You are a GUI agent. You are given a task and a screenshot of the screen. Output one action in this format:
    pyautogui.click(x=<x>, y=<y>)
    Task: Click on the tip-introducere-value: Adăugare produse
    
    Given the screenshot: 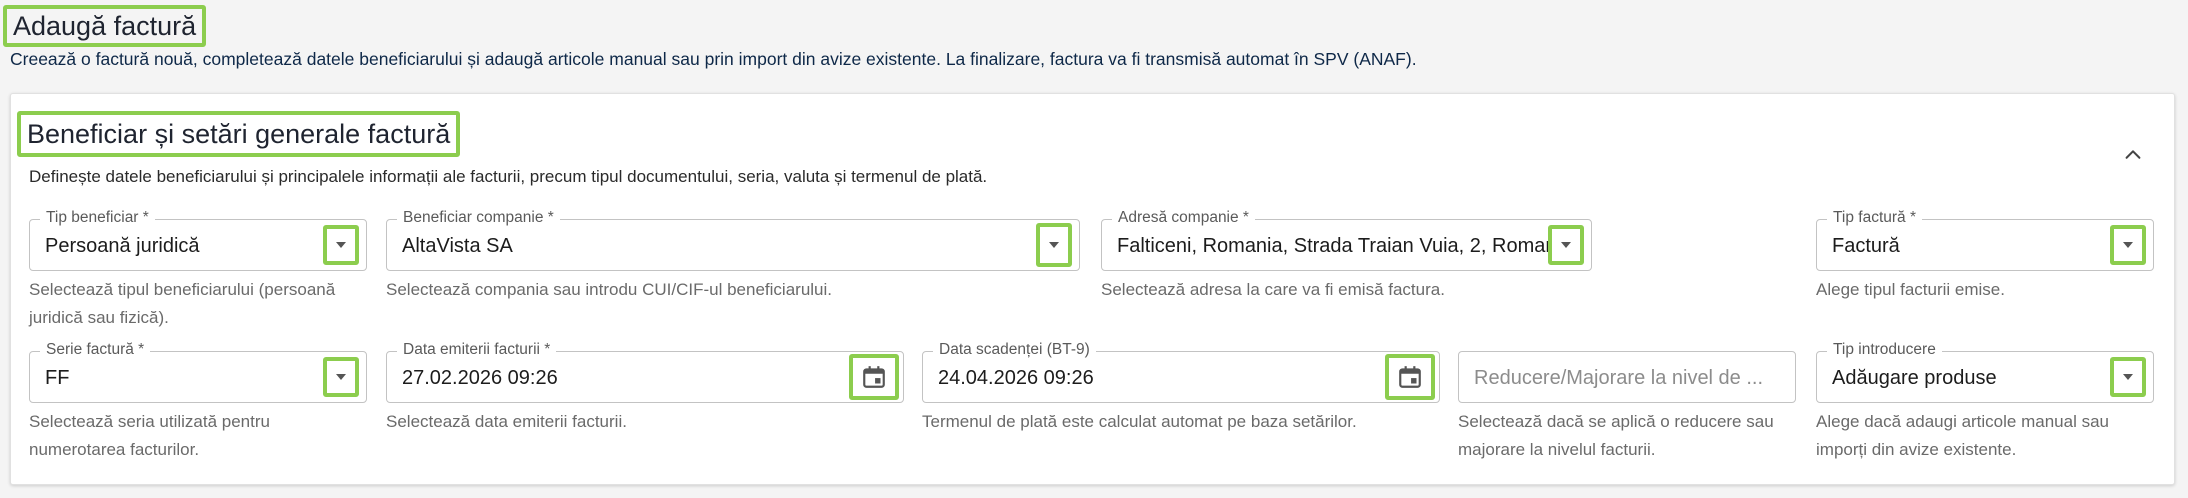 What is the action you would take?
    pyautogui.click(x=1914, y=378)
    